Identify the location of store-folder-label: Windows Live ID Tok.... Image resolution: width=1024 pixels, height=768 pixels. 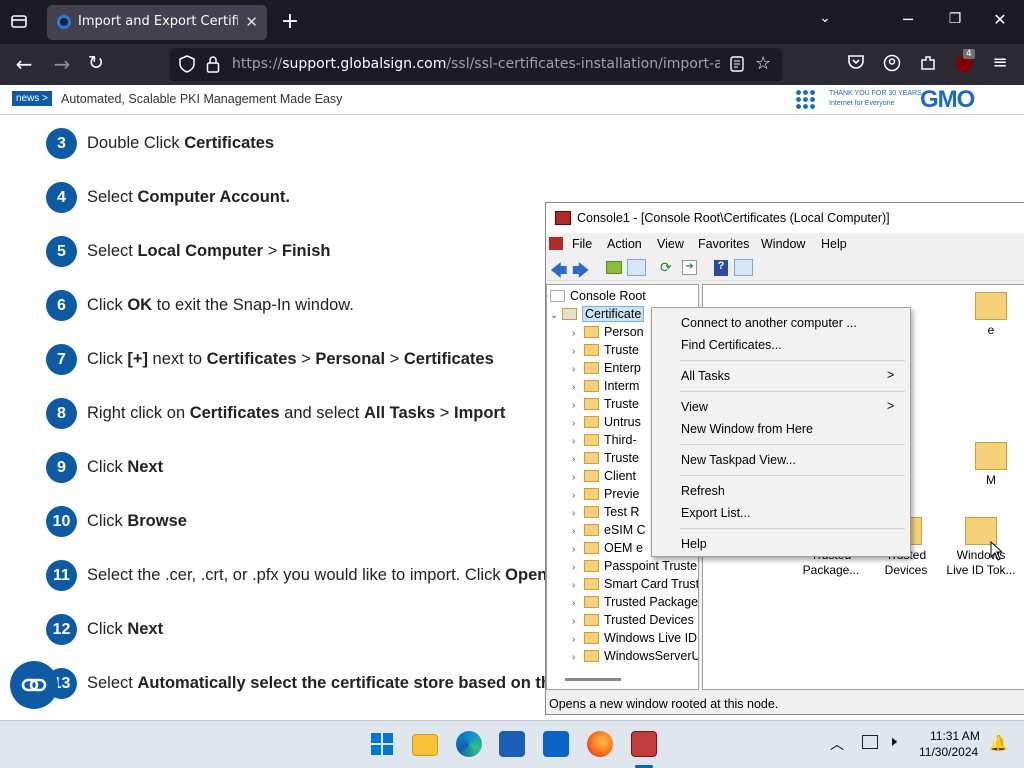
(981, 563).